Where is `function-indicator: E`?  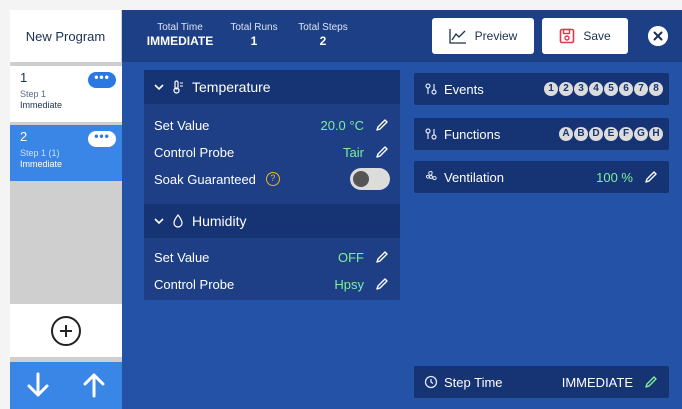 function-indicator: E is located at coordinates (611, 134).